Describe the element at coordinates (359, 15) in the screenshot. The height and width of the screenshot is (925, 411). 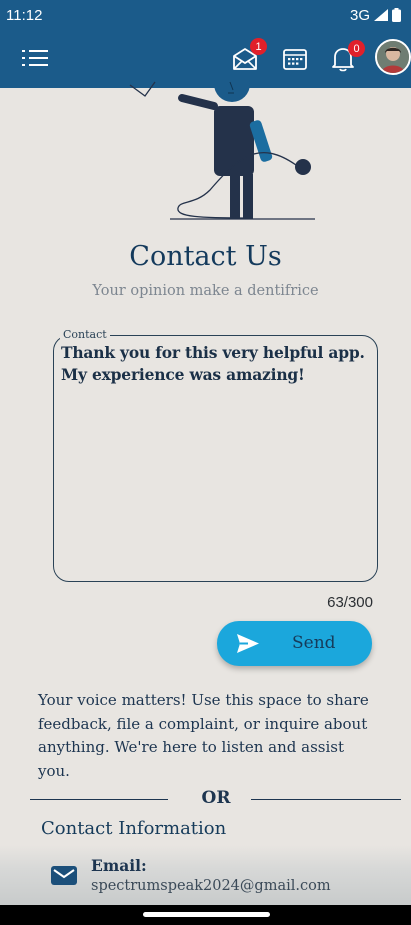
I see `network-type: 3G` at that location.